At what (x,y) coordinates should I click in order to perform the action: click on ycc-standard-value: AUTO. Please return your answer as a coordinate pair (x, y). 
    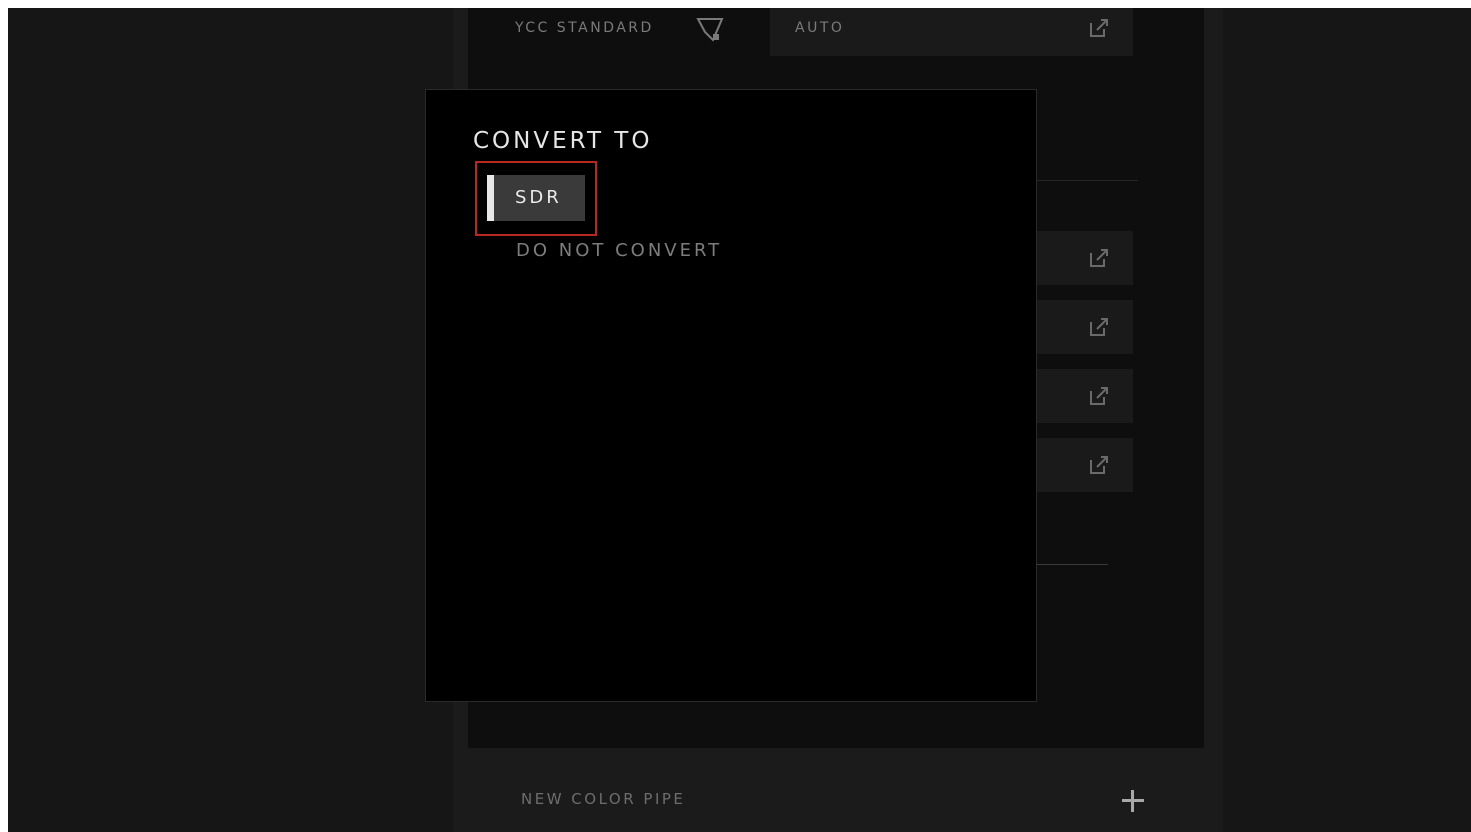
    Looking at the image, I should click on (820, 28).